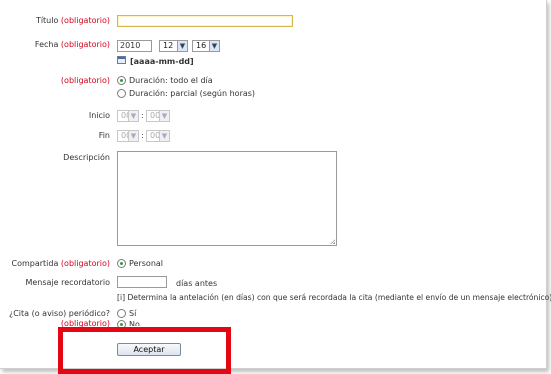  What do you see at coordinates (121, 313) in the screenshot?
I see `periodic-yes-radio` at bounding box center [121, 313].